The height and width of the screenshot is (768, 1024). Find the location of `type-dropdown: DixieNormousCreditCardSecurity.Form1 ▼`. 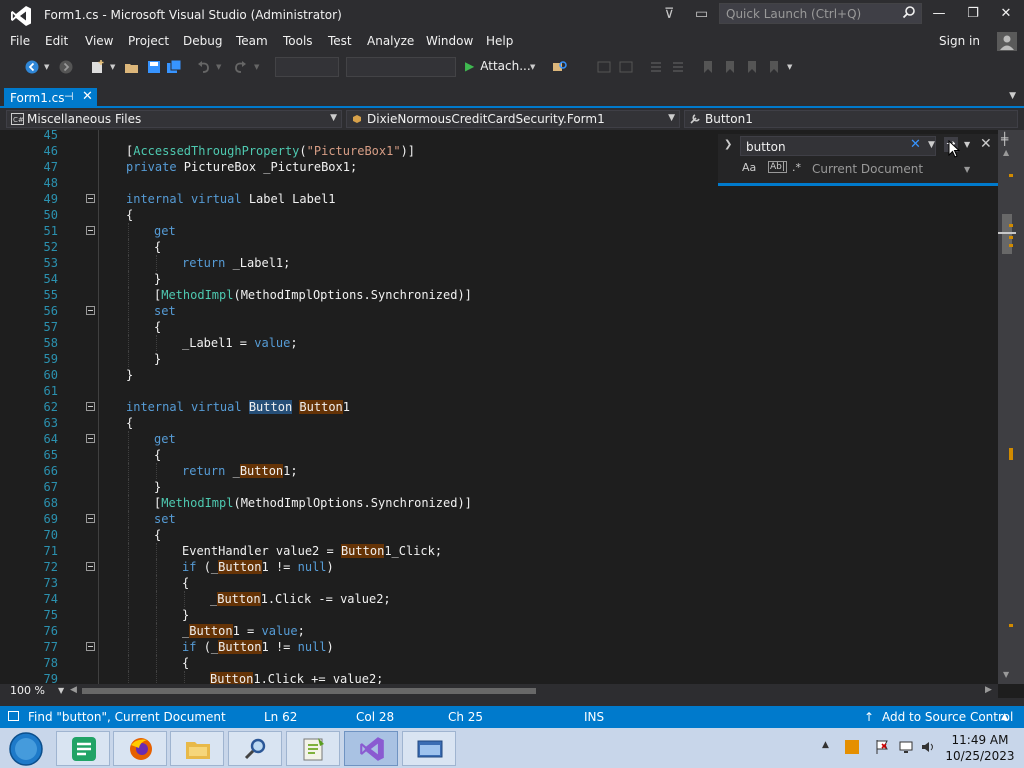

type-dropdown: DixieNormousCreditCardSecurity.Form1 ▼ is located at coordinates (513, 119).